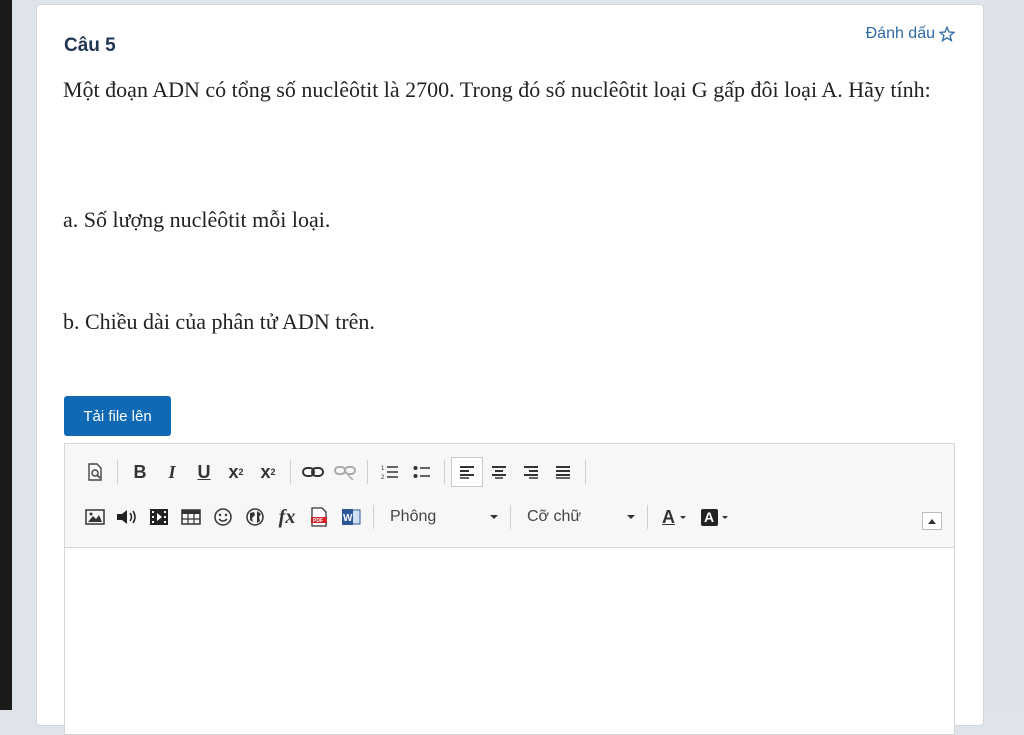 Image resolution: width=1024 pixels, height=735 pixels. I want to click on align-center-icon, so click(499, 472).